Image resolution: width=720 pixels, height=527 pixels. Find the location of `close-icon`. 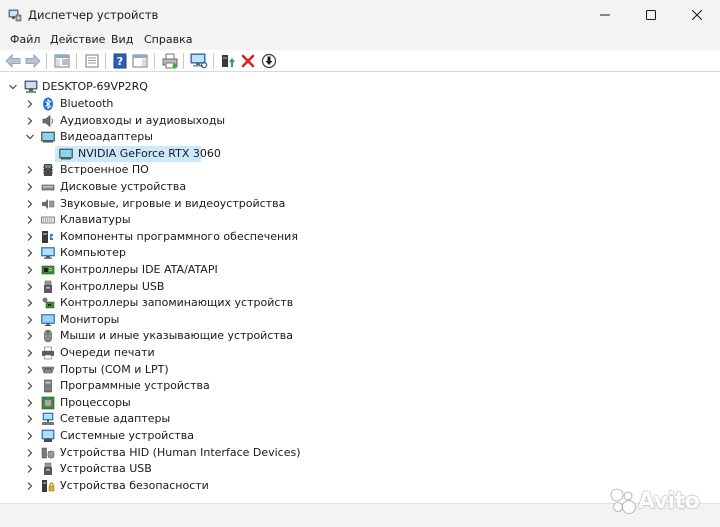

close-icon is located at coordinates (697, 15).